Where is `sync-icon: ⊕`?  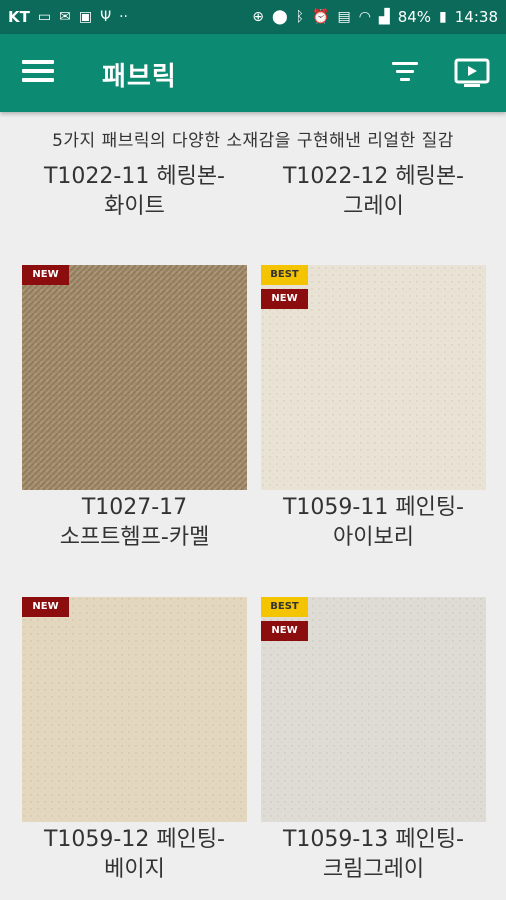
sync-icon: ⊕ is located at coordinates (258, 17).